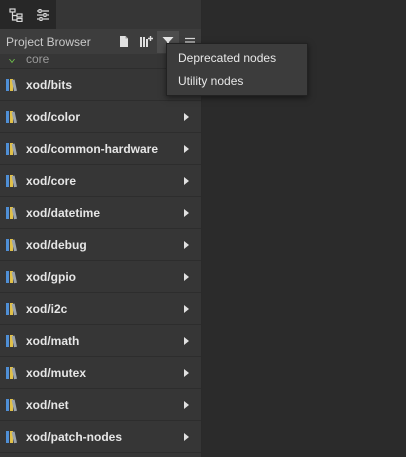 The image size is (406, 457). I want to click on library-name: xod/common-hardware, so click(92, 148).